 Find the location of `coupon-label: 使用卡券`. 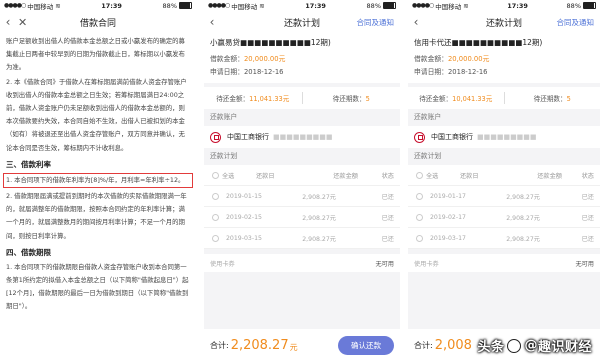

coupon-label: 使用卡券 is located at coordinates (426, 264).